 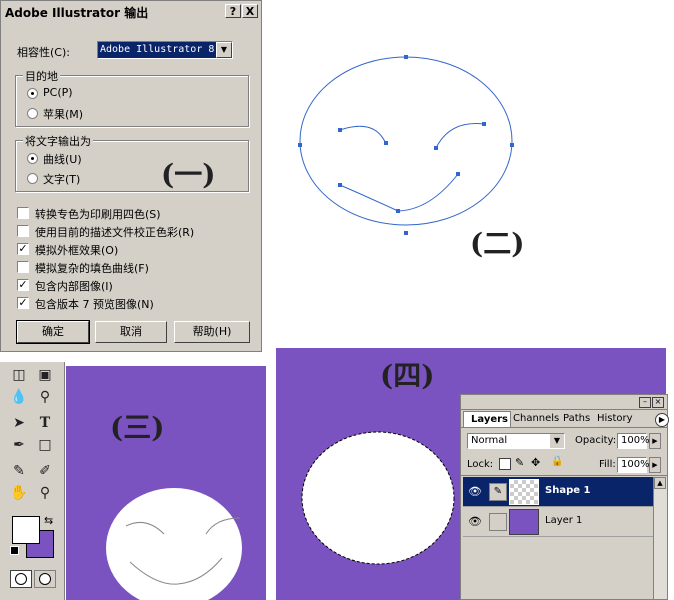 What do you see at coordinates (131, 332) in the screenshot?
I see `cancel-button: 取消` at bounding box center [131, 332].